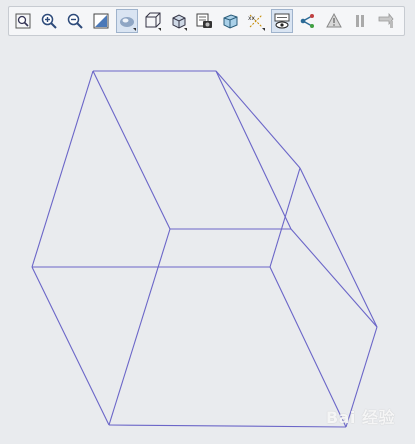  I want to click on graphics-toolbar: xx, so click(206, 21).